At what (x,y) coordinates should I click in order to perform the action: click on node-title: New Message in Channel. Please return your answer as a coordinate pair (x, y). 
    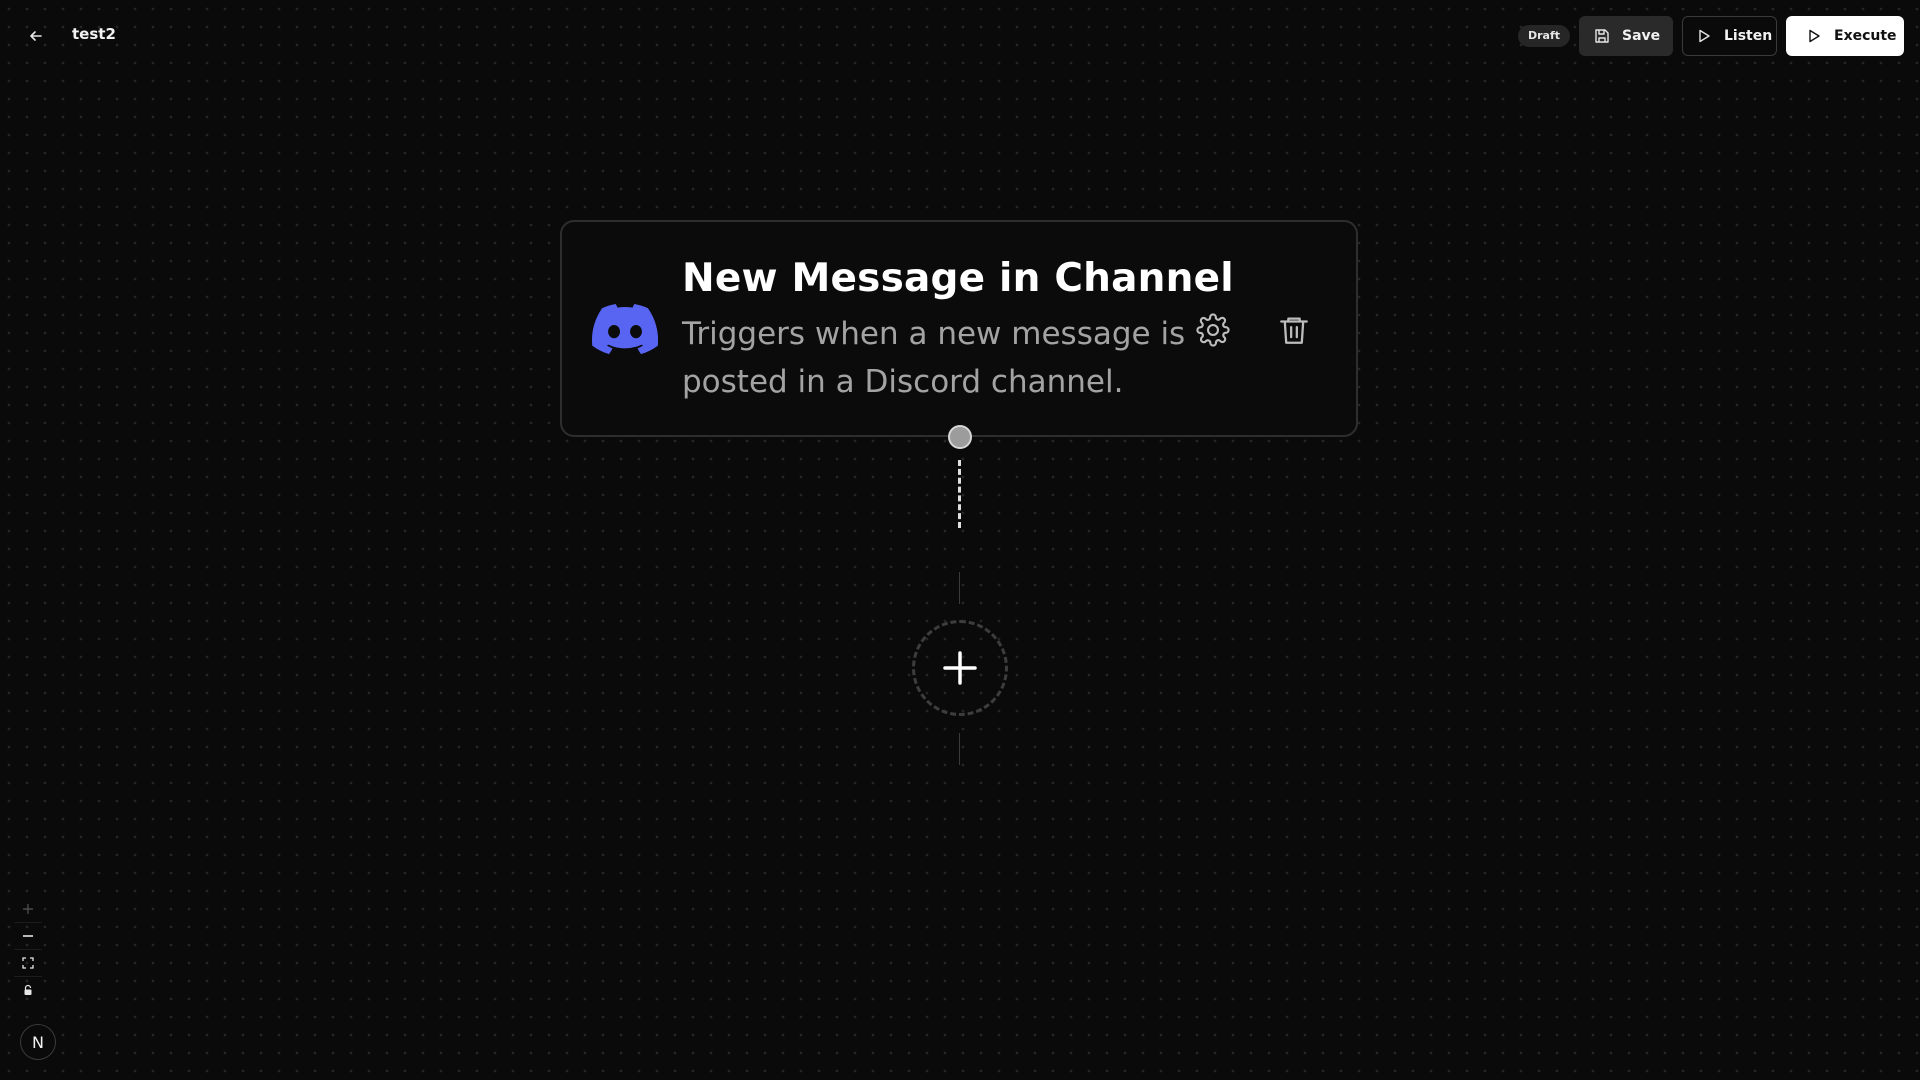
    Looking at the image, I should click on (958, 278).